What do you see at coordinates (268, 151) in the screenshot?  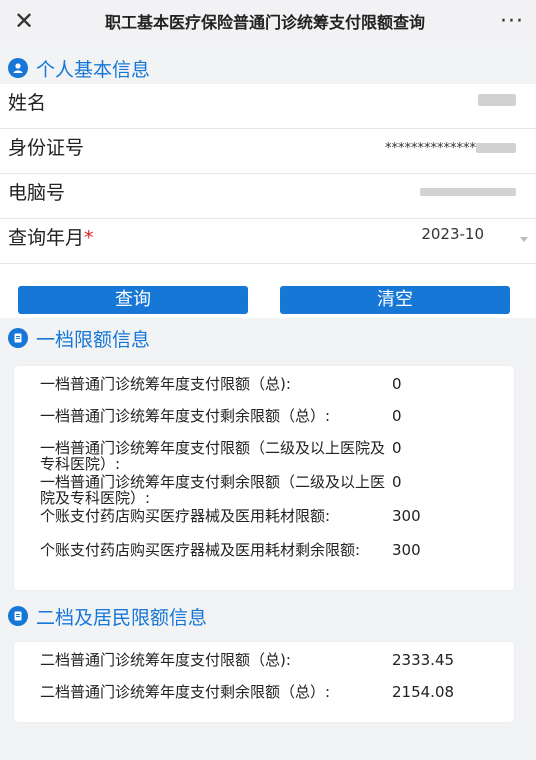 I see `id-row: 身份证号 **************` at bounding box center [268, 151].